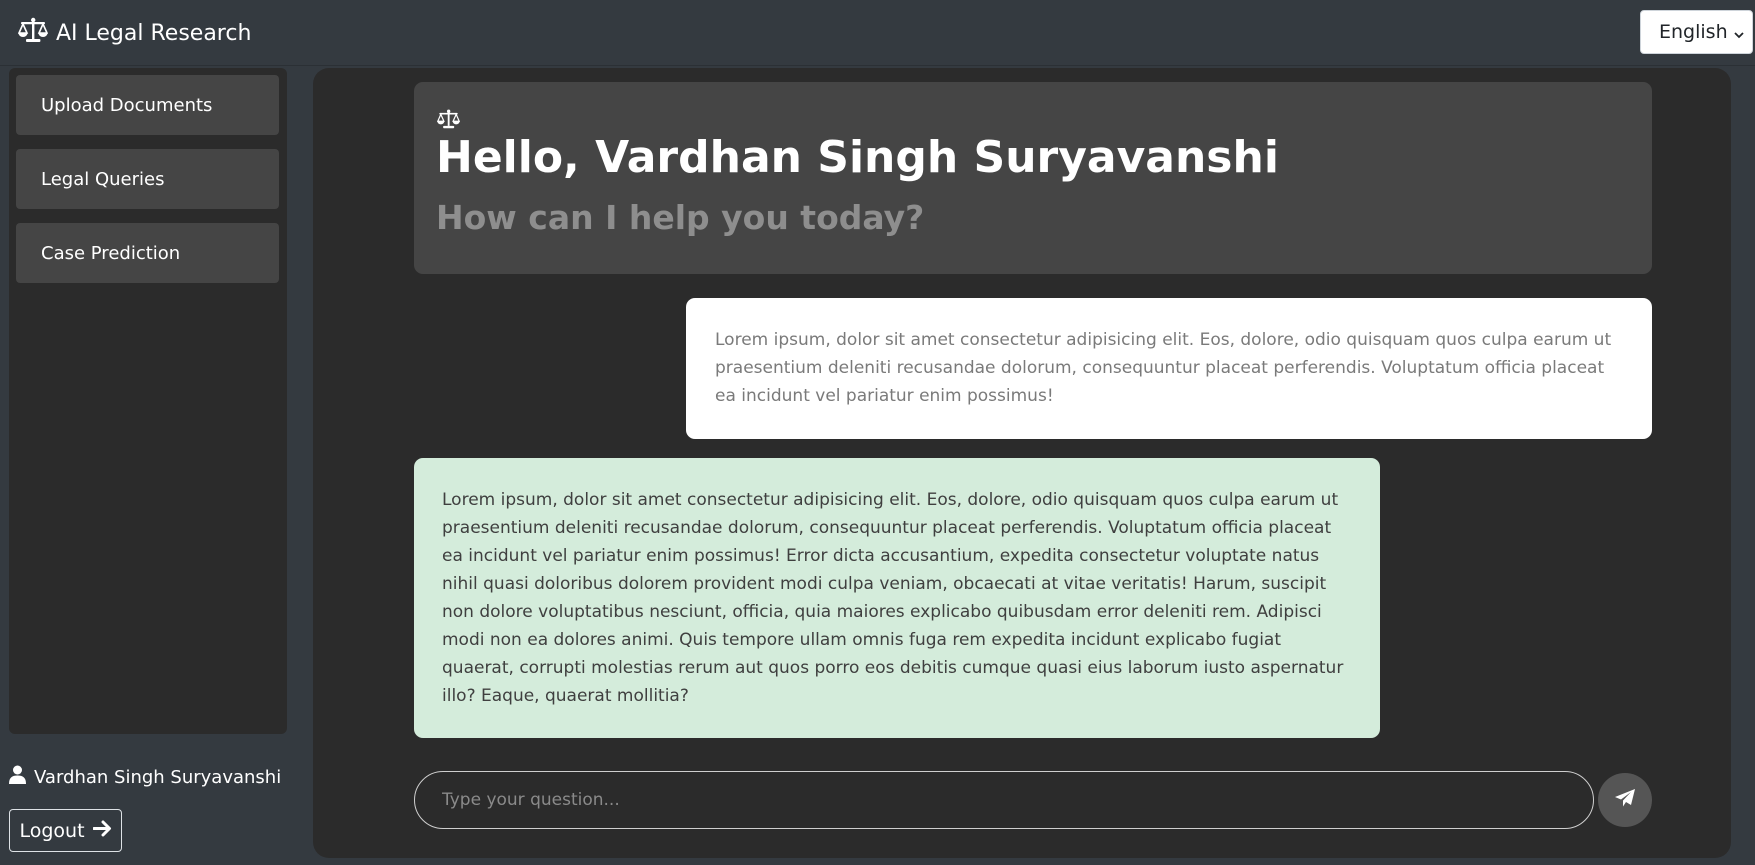  What do you see at coordinates (17, 777) in the screenshot?
I see `user-icon` at bounding box center [17, 777].